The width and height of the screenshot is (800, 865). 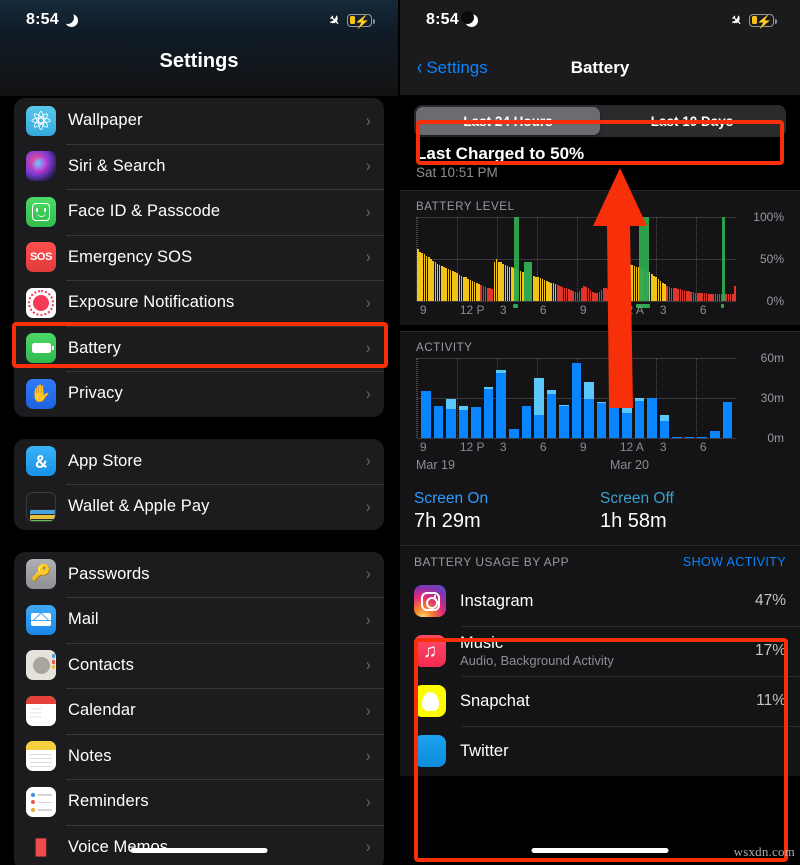 What do you see at coordinates (41, 120) in the screenshot?
I see `wallpaper-icon` at bounding box center [41, 120].